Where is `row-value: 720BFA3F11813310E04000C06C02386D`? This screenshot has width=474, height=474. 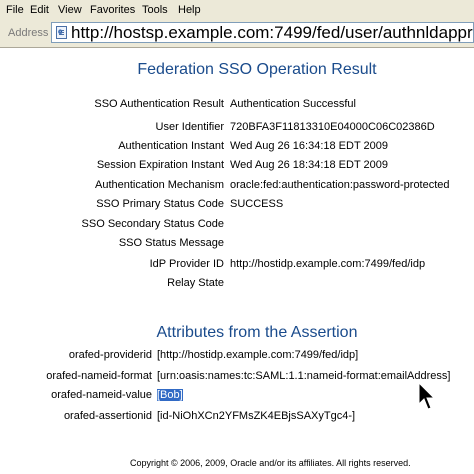
row-value: 720BFA3F11813310E04000C06C02386D is located at coordinates (332, 127).